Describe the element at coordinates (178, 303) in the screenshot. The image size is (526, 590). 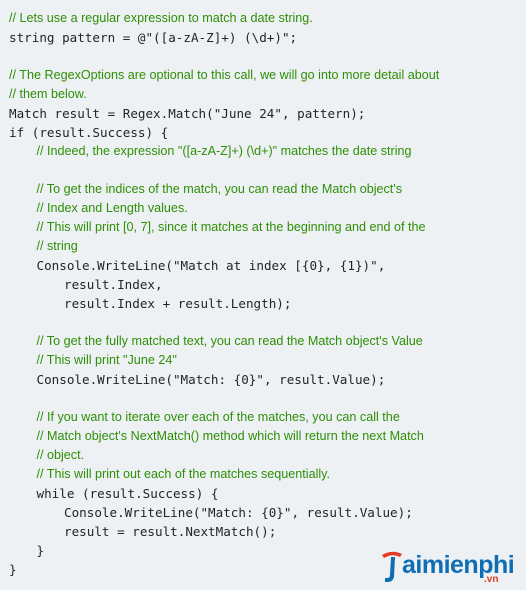
I see `code-line: result.Index + result.Length);` at that location.